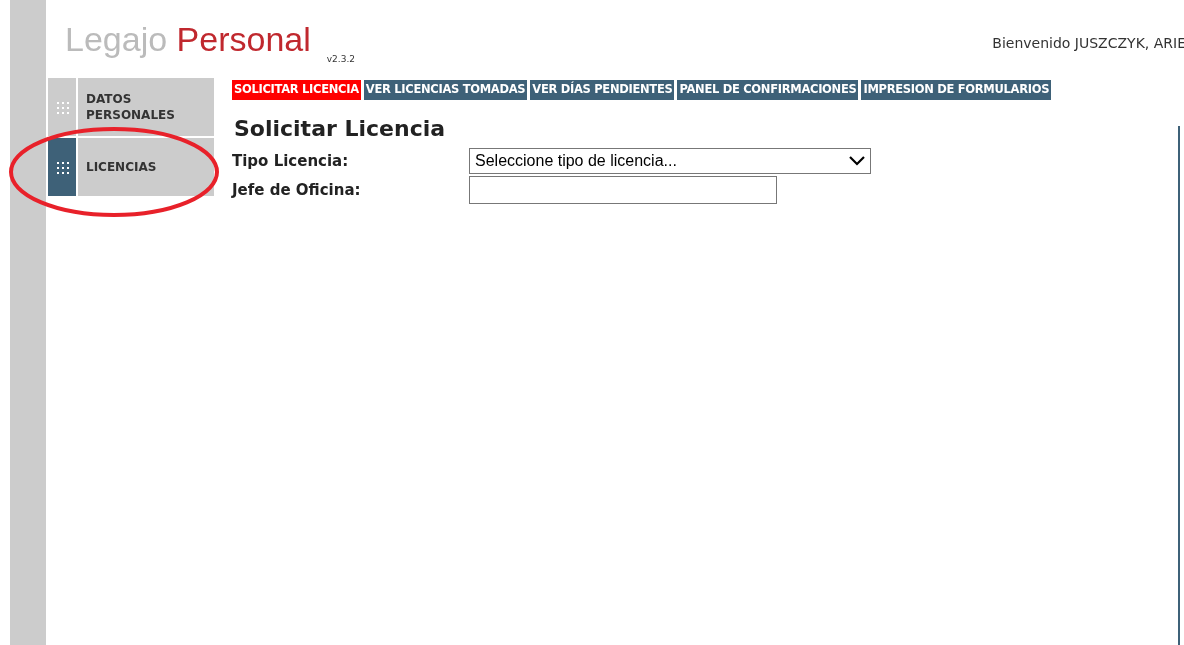 The height and width of the screenshot is (645, 1184). Describe the element at coordinates (188, 39) in the screenshot. I see `app-logo: Legajo Personal` at that location.